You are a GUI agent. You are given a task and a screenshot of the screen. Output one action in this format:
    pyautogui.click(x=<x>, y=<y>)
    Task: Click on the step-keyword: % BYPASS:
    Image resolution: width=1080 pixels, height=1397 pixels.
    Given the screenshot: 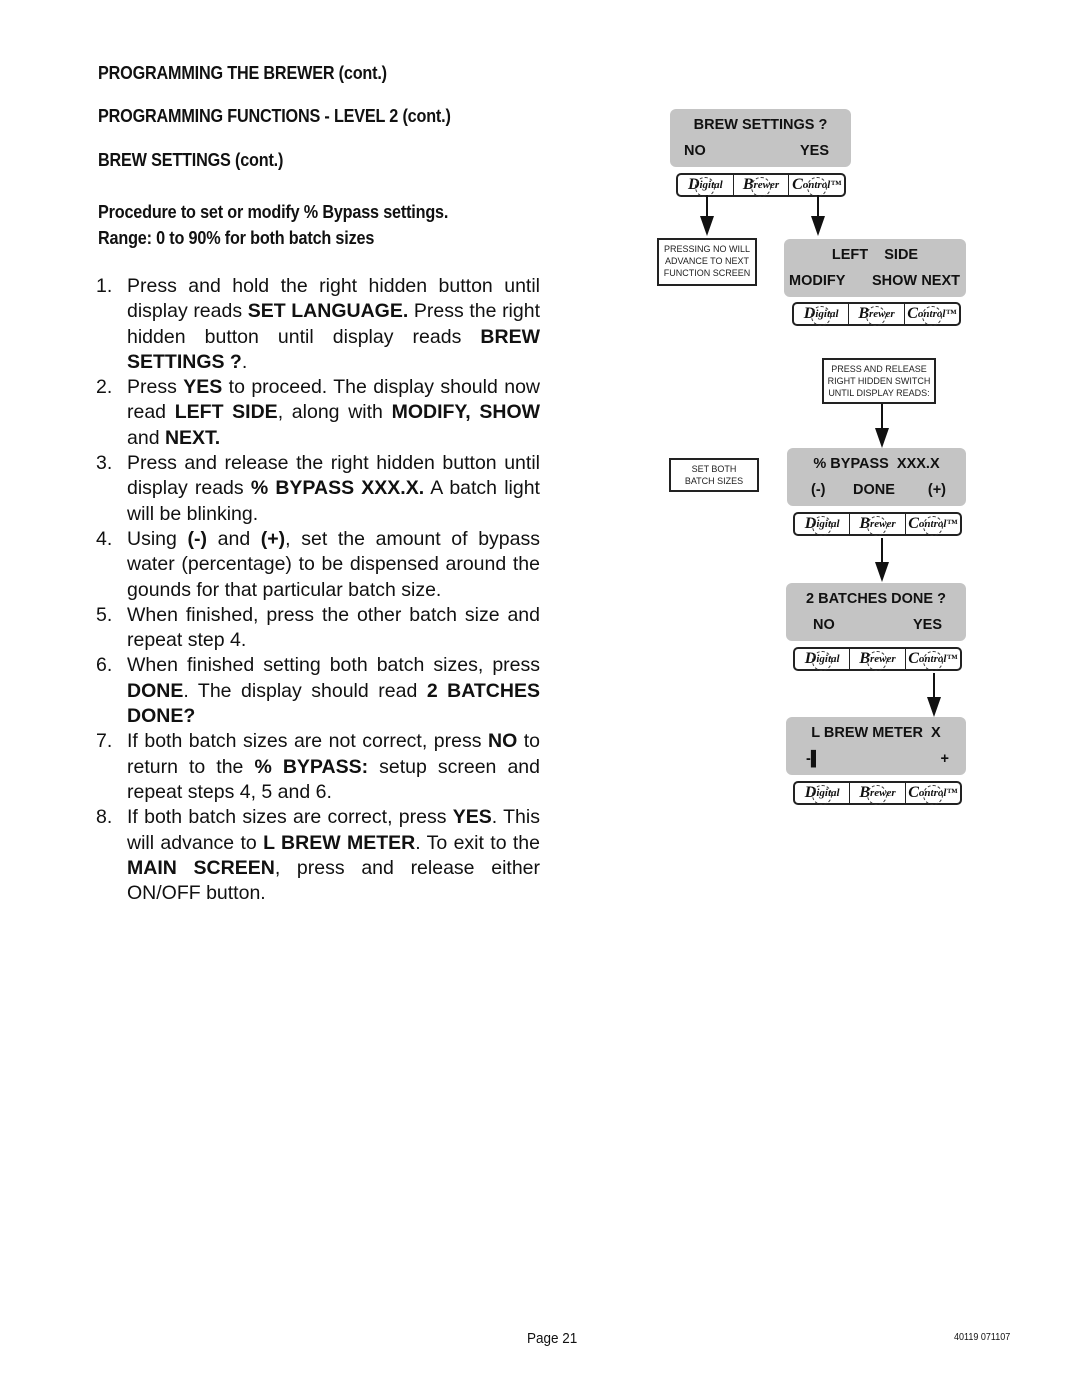 What is the action you would take?
    pyautogui.click(x=311, y=766)
    